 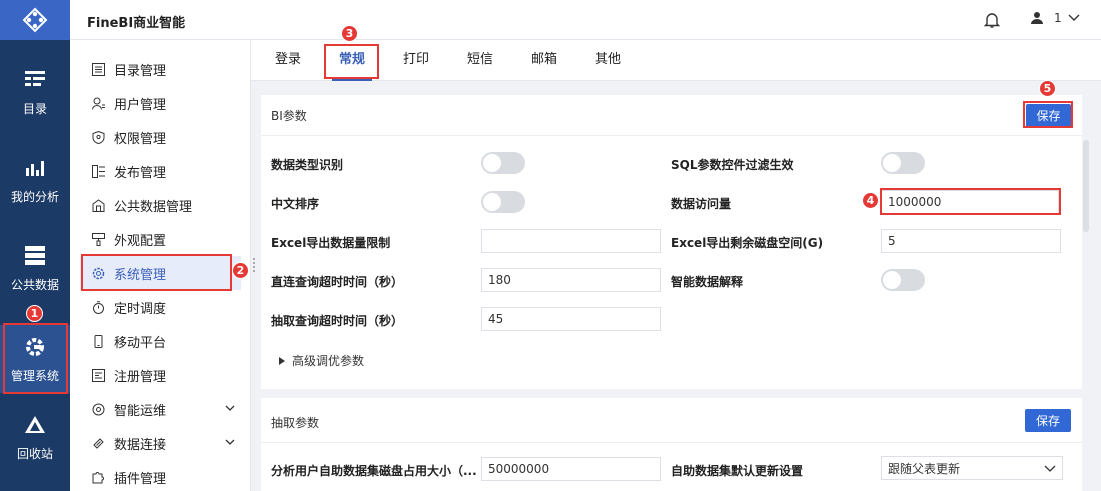 I want to click on menu-label: 用户管理, so click(x=140, y=105).